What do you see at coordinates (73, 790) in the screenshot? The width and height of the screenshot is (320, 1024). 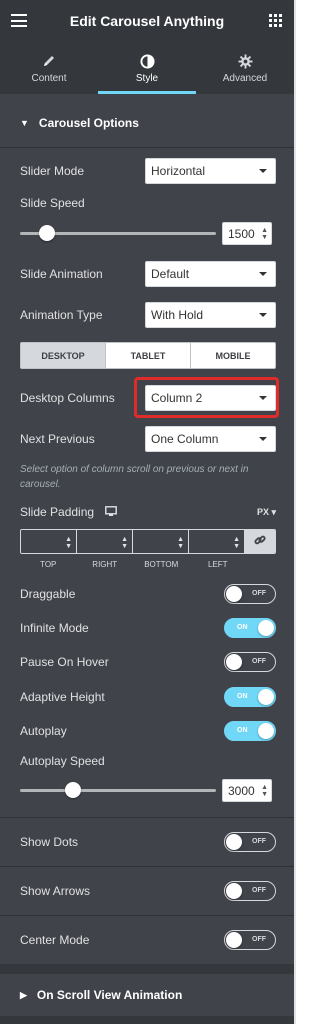 I see `autoplay-speed-handle` at bounding box center [73, 790].